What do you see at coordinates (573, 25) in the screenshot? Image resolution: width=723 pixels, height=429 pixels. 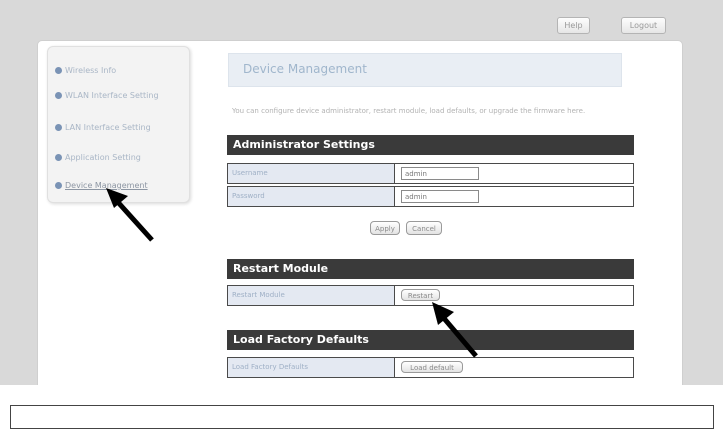 I see `help-button: Help` at bounding box center [573, 25].